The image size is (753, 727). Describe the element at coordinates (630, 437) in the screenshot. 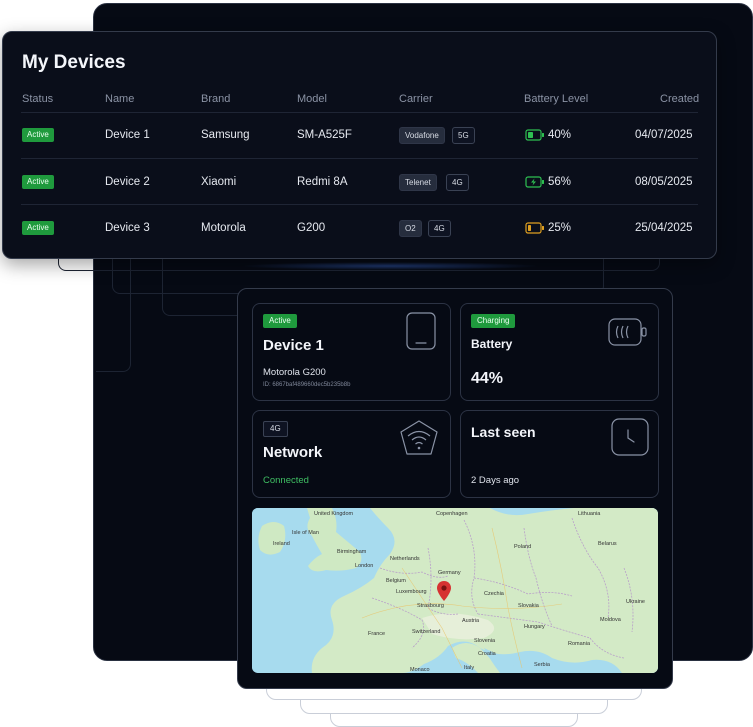

I see `clock-icon` at that location.